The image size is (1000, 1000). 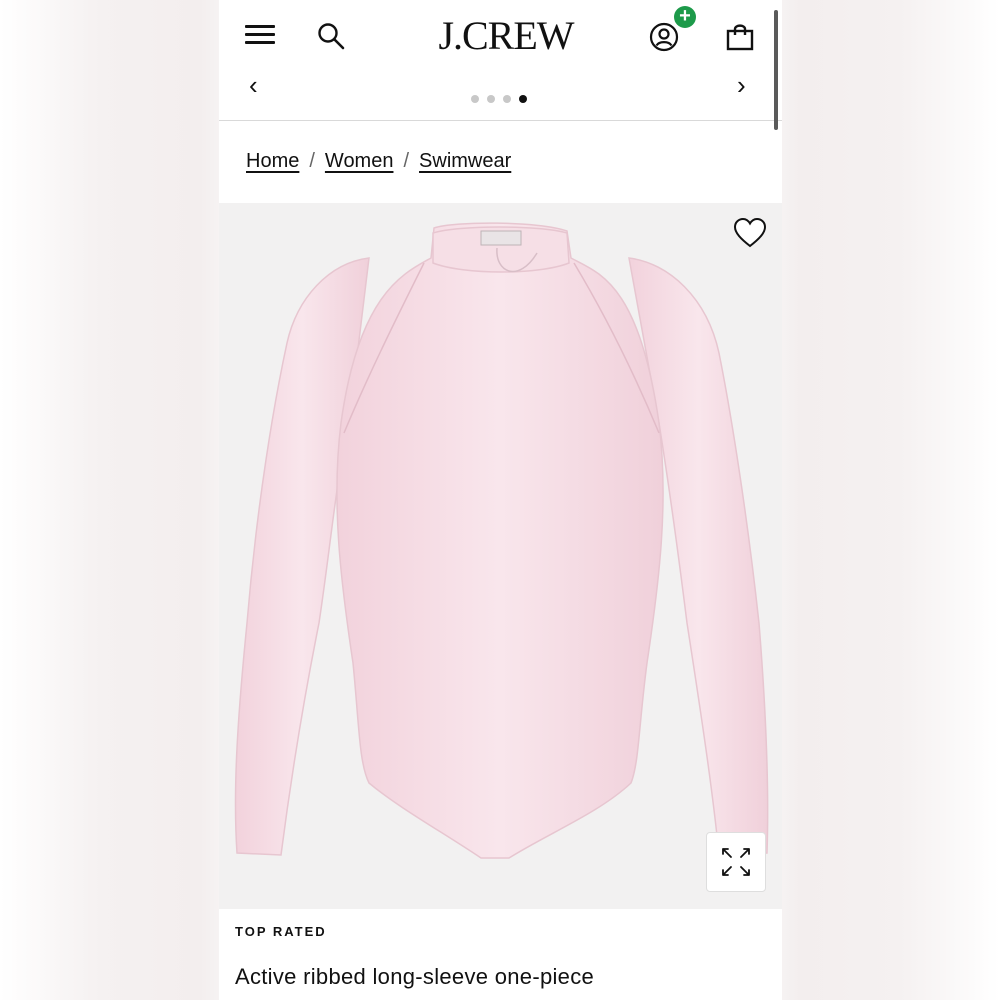 I want to click on breadcrumb-swimwear: Swimwear, so click(x=465, y=161).